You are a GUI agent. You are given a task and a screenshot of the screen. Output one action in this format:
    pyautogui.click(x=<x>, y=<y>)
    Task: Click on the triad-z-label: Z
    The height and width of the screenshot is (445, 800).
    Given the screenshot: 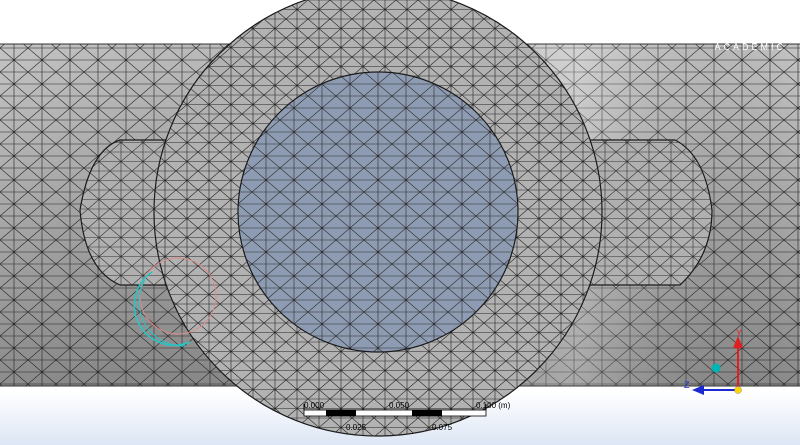 What is the action you would take?
    pyautogui.click(x=687, y=385)
    